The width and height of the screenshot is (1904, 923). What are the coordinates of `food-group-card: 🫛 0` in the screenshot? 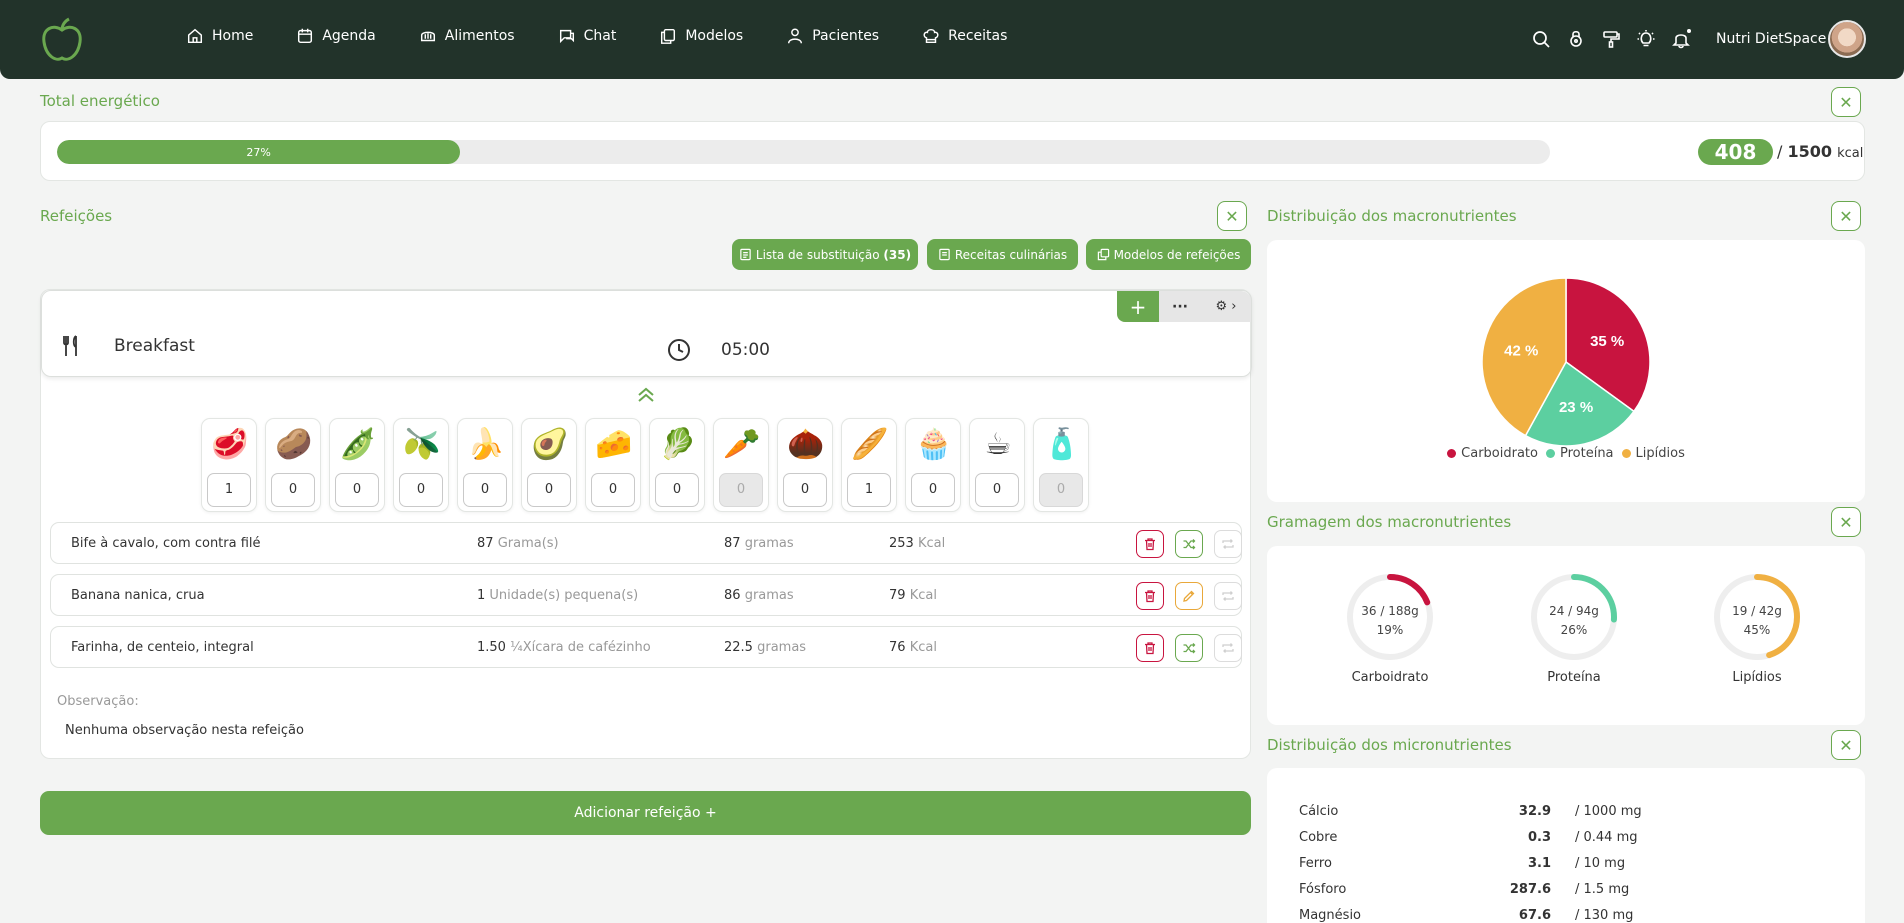 It's located at (357, 465).